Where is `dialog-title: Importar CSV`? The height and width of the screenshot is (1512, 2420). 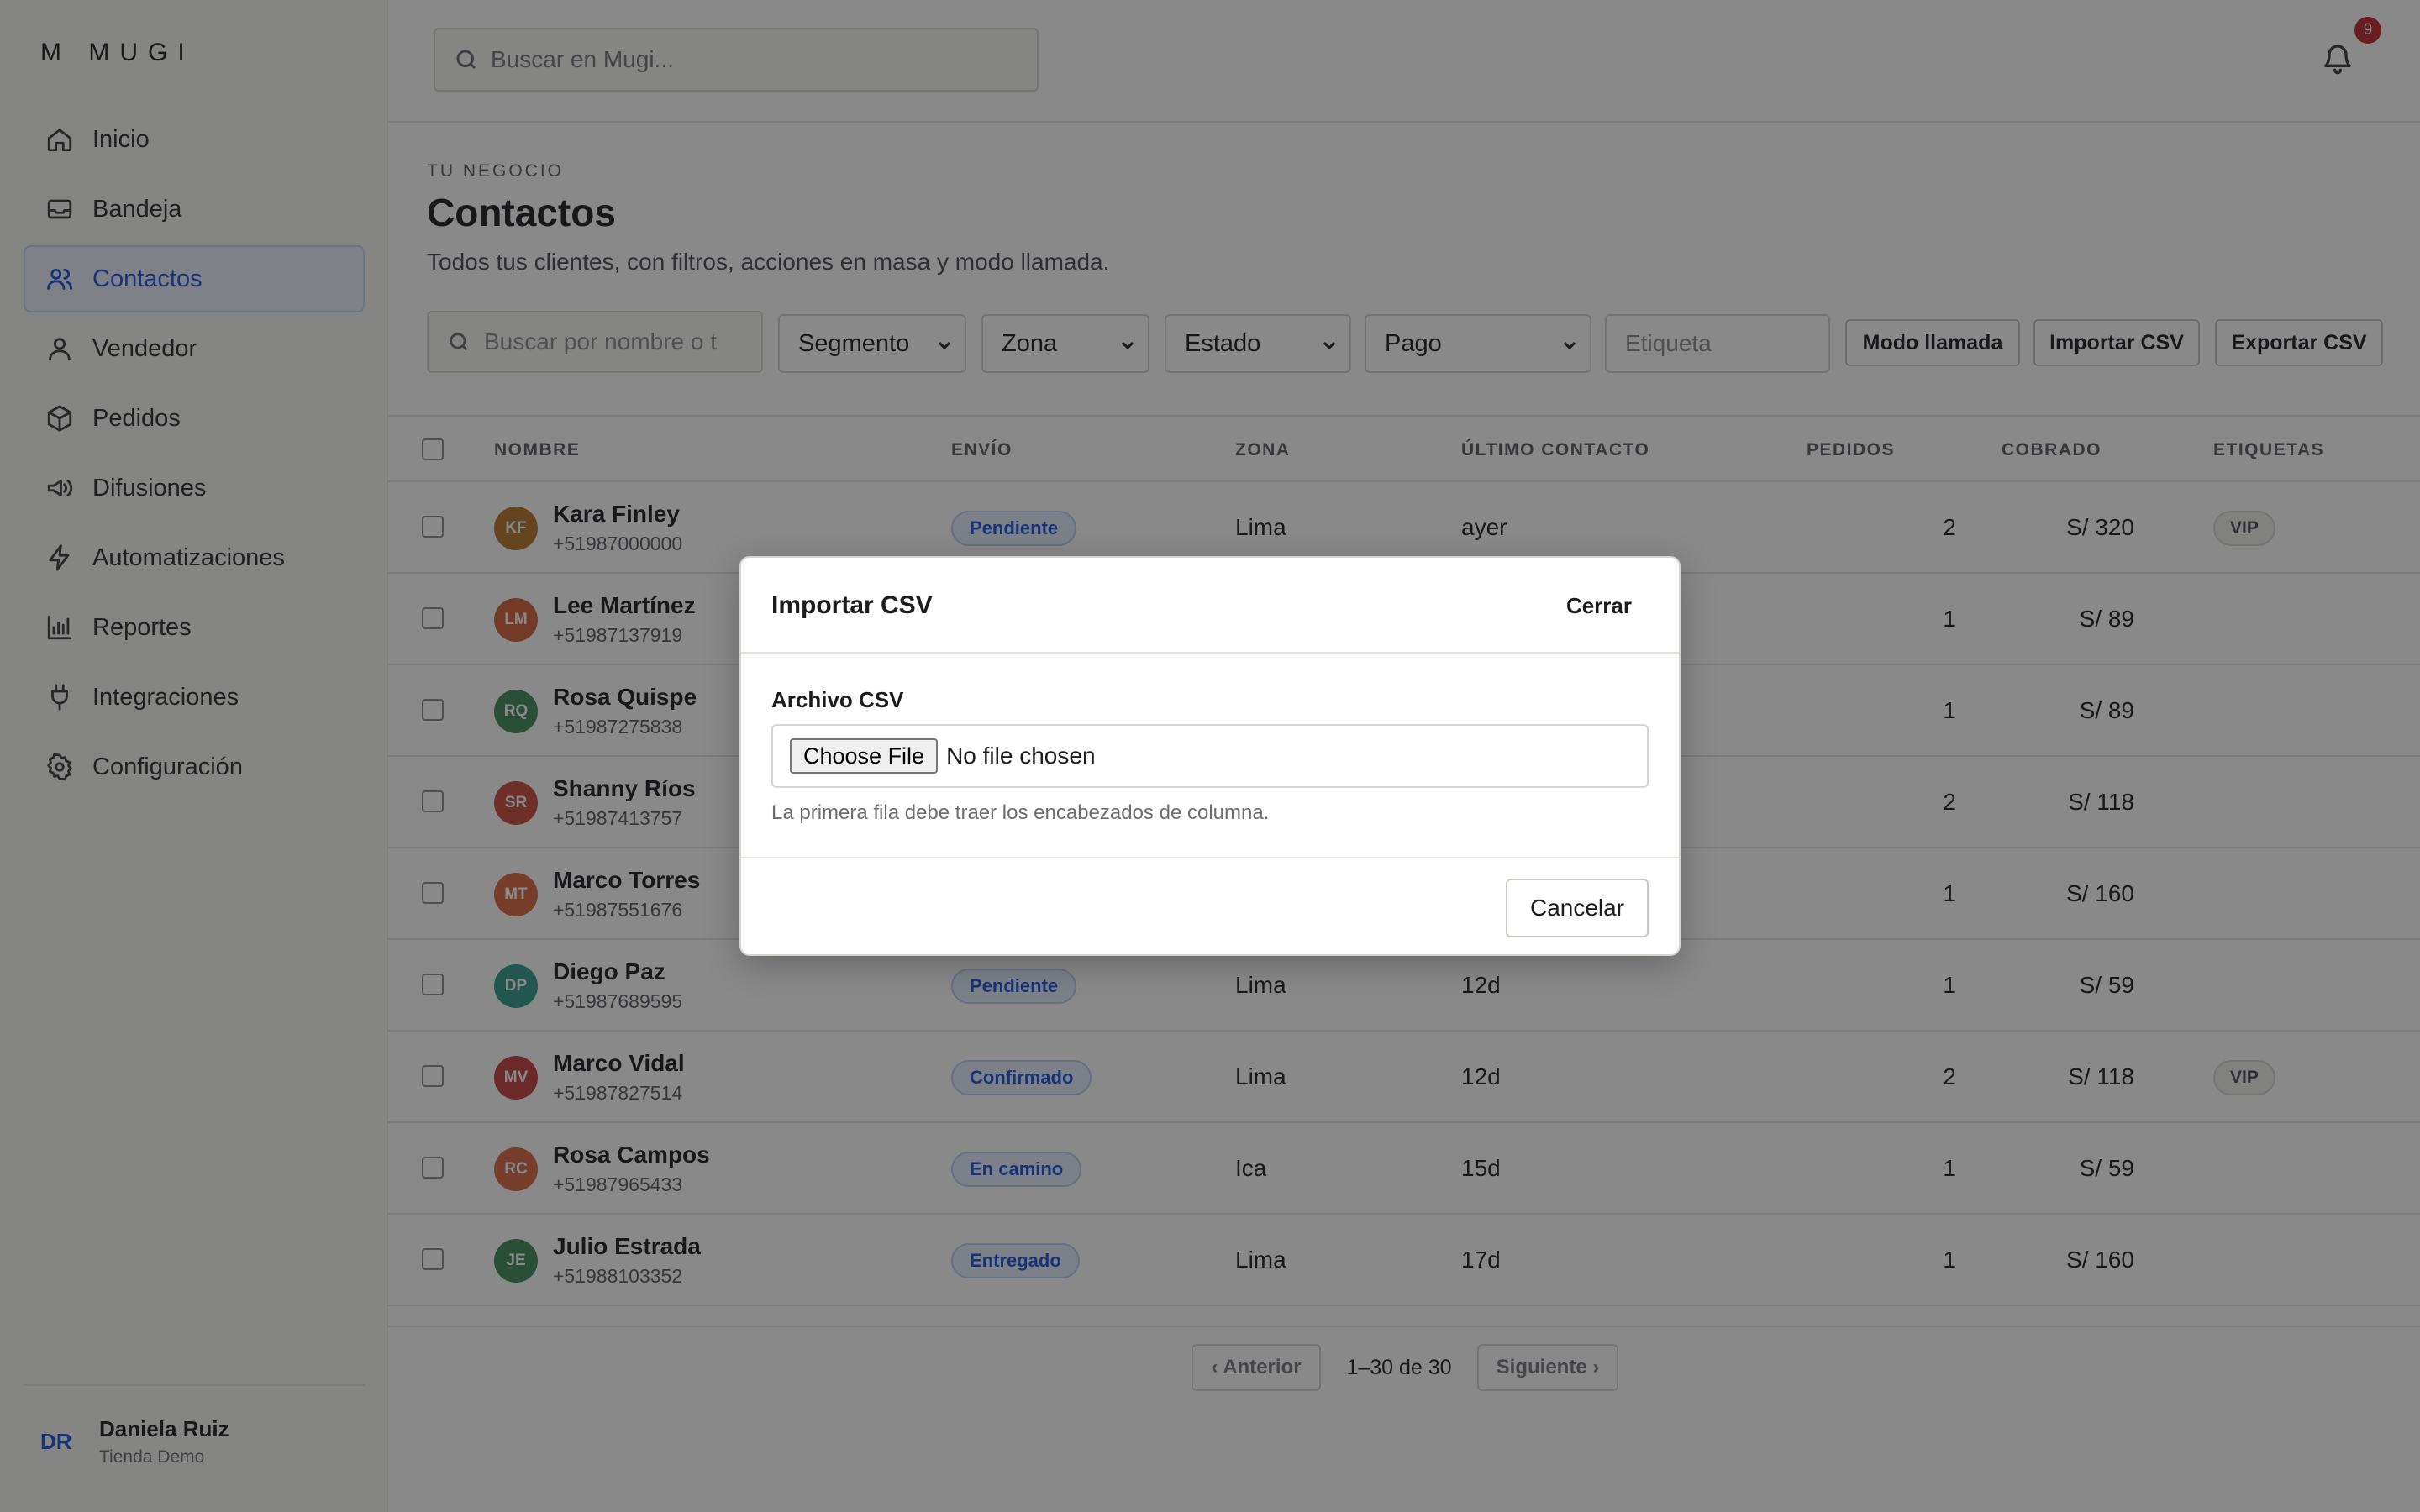 dialog-title: Importar CSV is located at coordinates (852, 605).